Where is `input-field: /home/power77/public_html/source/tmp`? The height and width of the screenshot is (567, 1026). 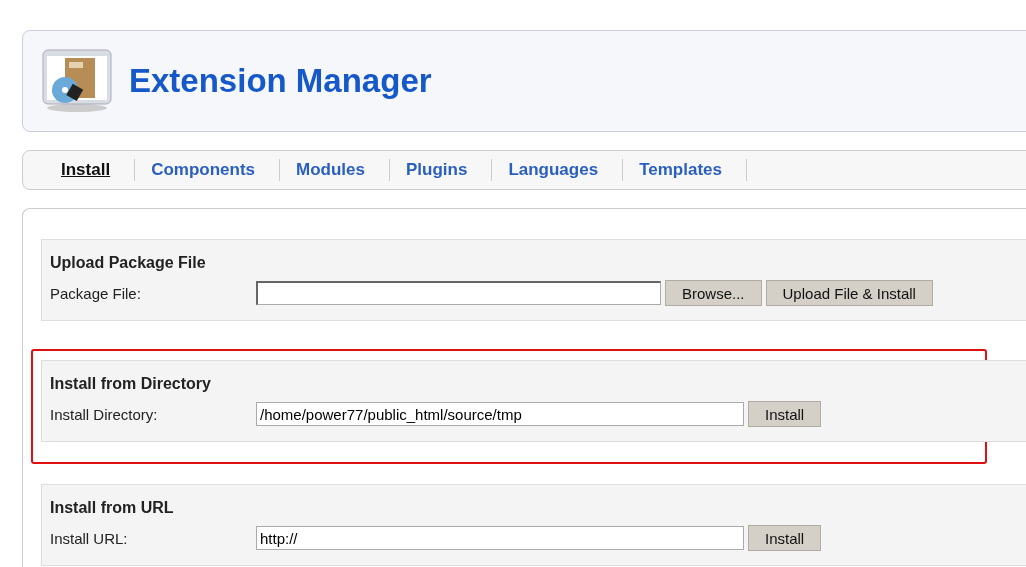 input-field: /home/power77/public_html/source/tmp is located at coordinates (500, 414).